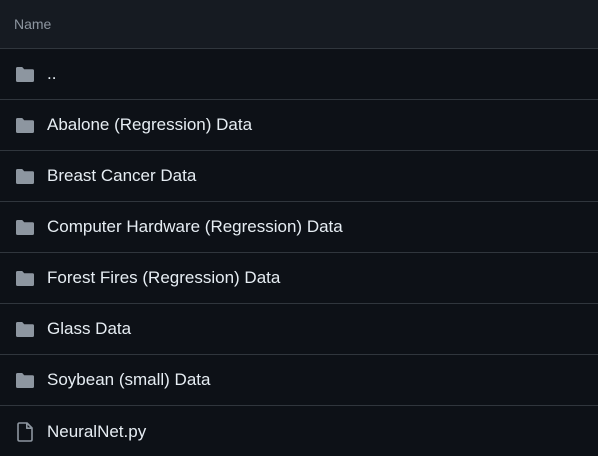 This screenshot has width=598, height=456. What do you see at coordinates (195, 227) in the screenshot?
I see `row-name: Computer Hardware (Regression) Data` at bounding box center [195, 227].